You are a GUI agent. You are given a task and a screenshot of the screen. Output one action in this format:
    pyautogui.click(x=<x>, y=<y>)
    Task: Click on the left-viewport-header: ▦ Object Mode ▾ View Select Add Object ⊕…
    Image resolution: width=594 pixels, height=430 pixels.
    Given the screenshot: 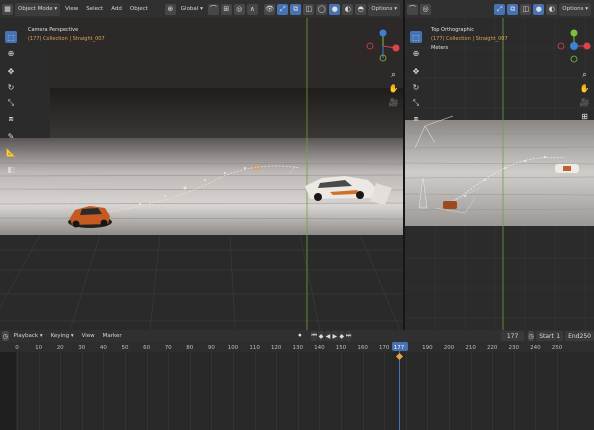 What is the action you would take?
    pyautogui.click(x=201, y=9)
    